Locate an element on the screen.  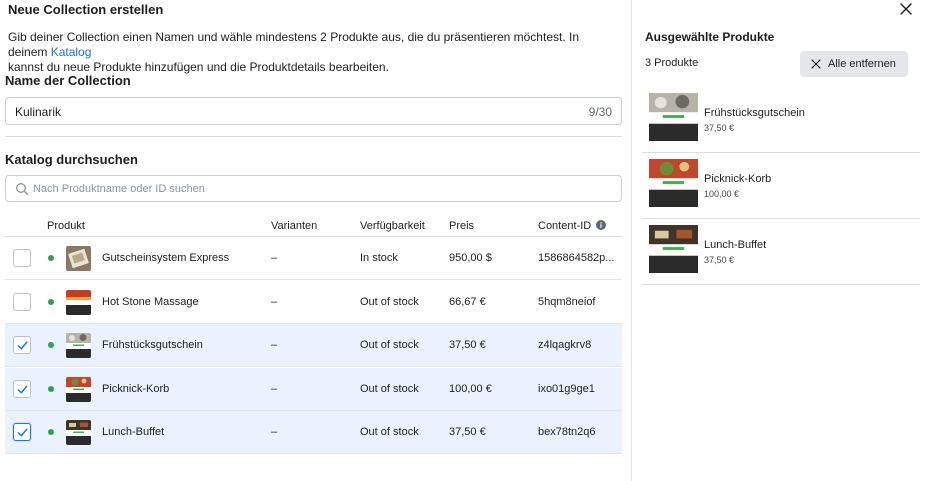
divider is located at coordinates (313, 136).